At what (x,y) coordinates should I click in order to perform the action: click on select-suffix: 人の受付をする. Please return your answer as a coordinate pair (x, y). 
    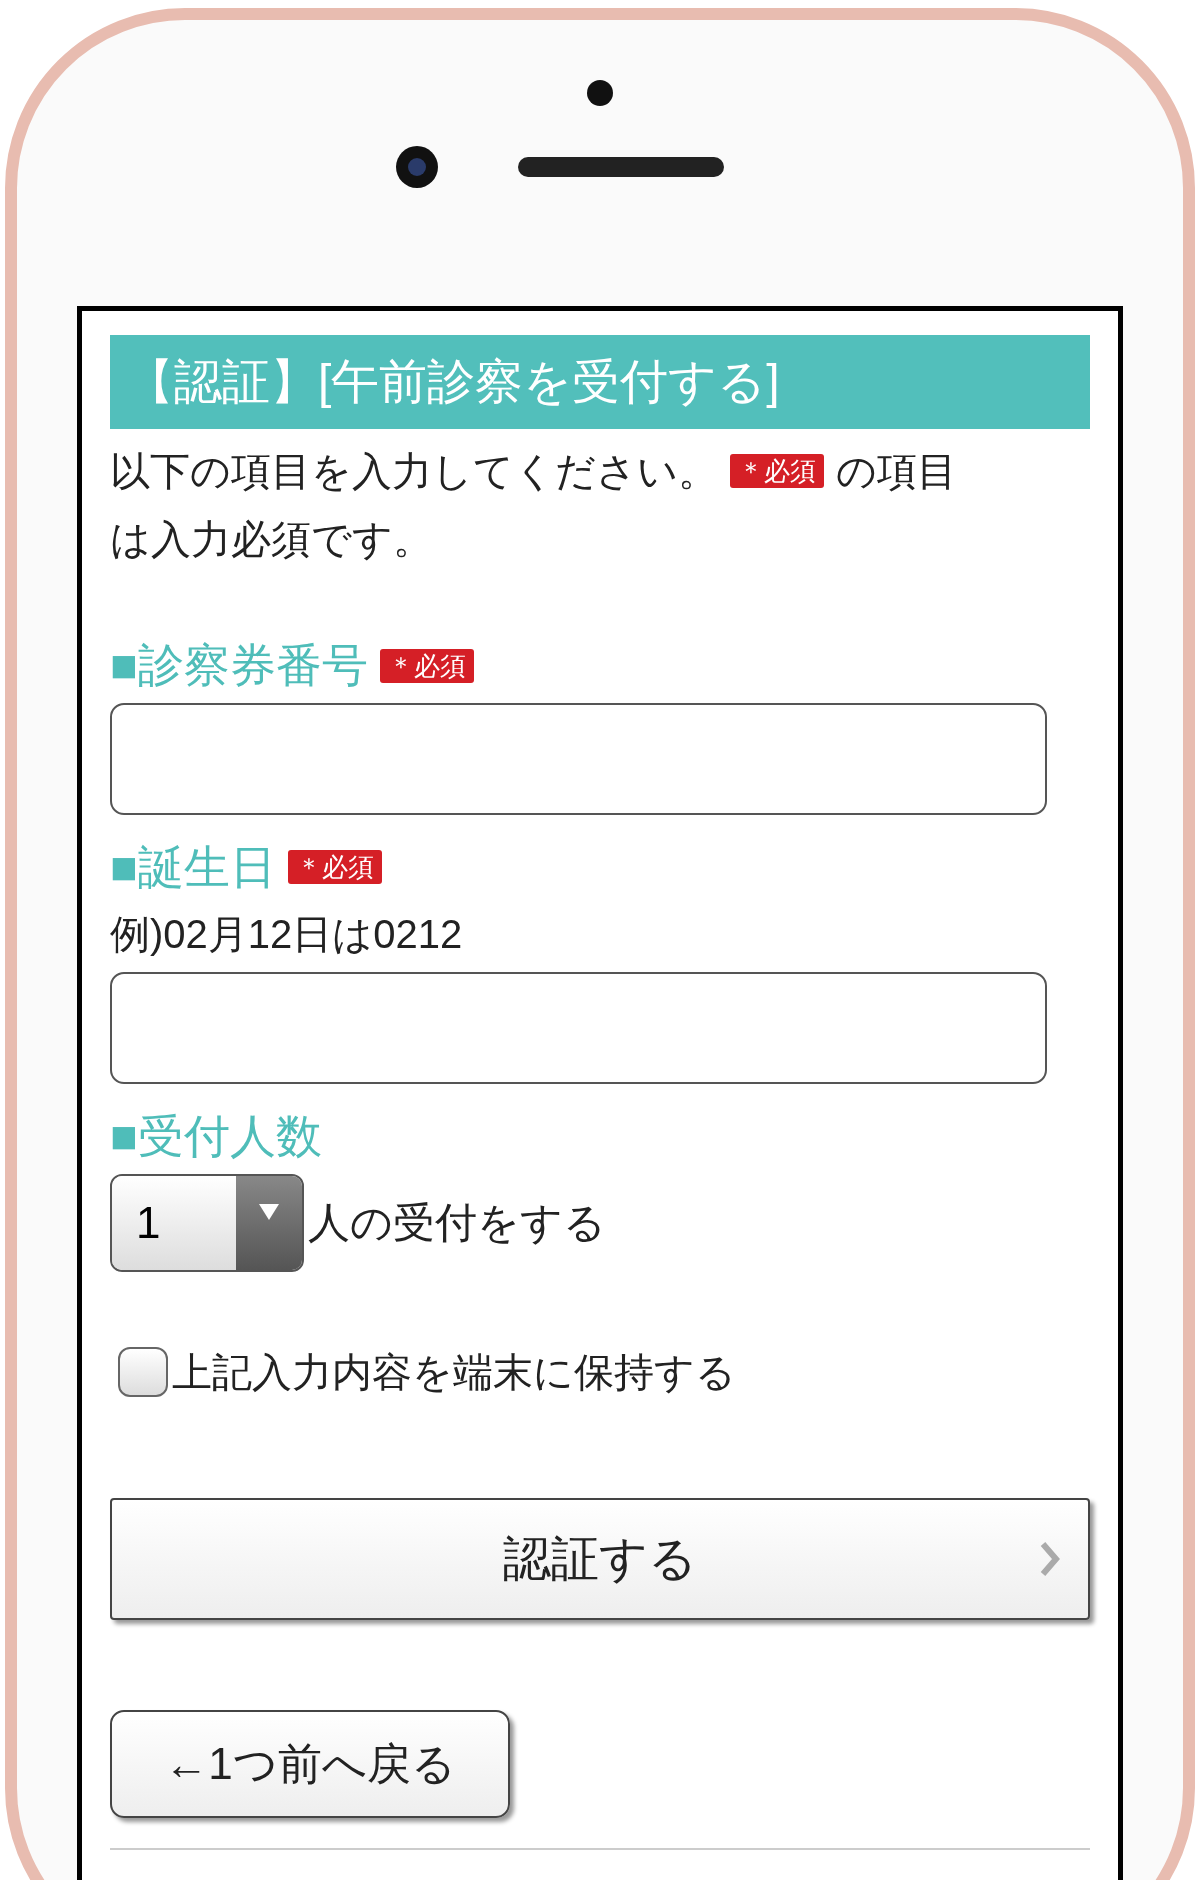
    Looking at the image, I should click on (457, 1223).